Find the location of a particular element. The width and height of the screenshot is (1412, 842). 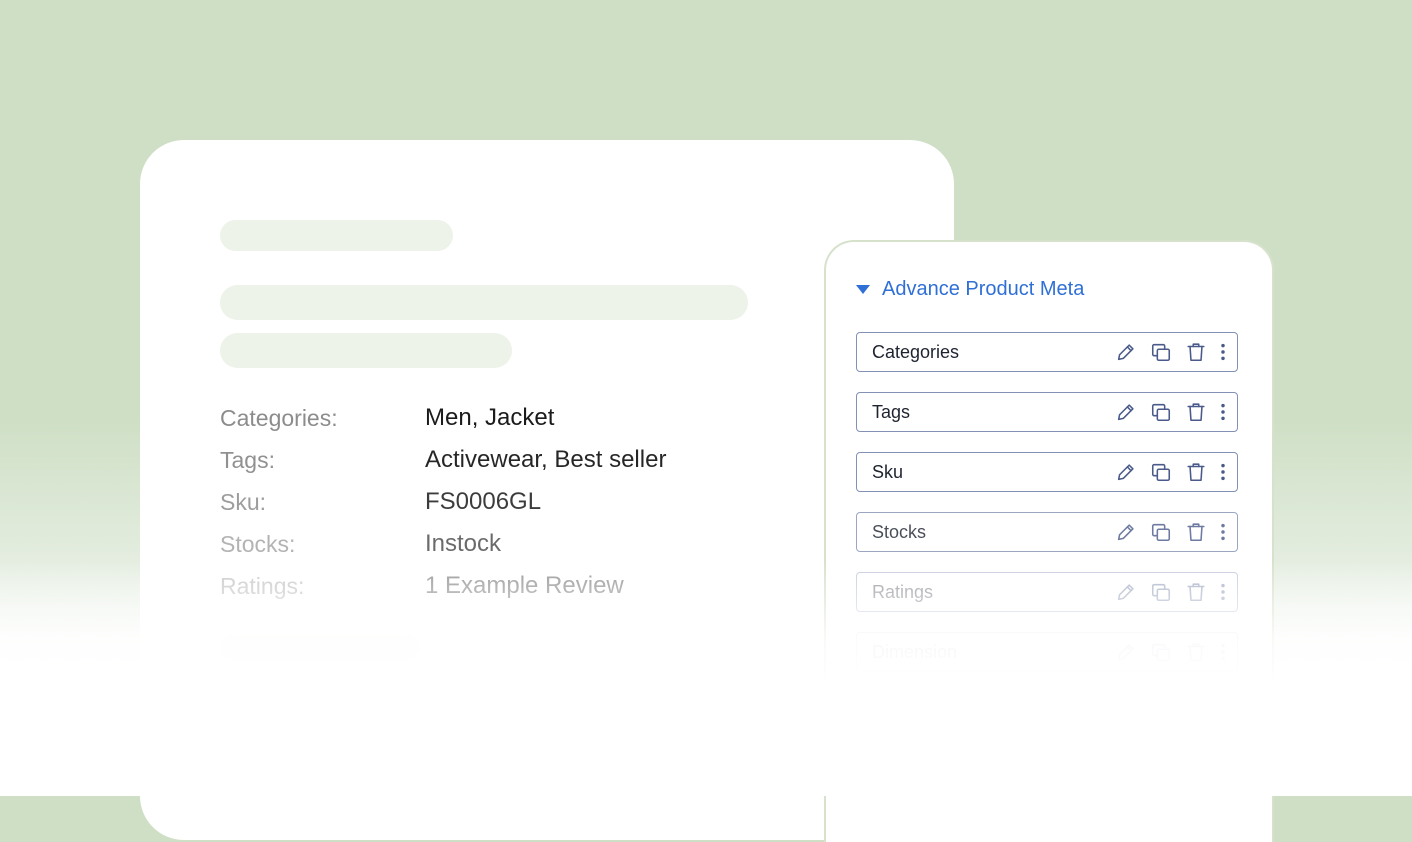

field-label: Categories is located at coordinates (916, 351).